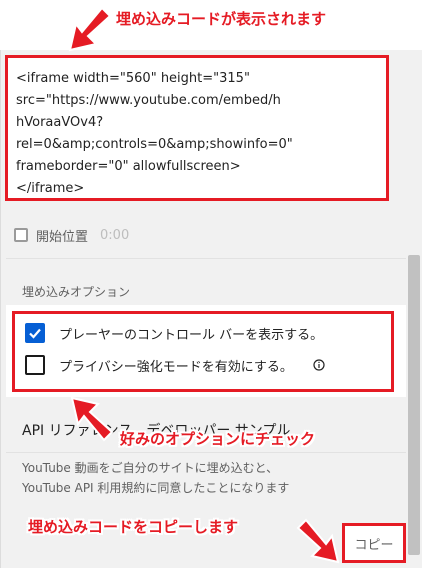 The image size is (422, 568). What do you see at coordinates (156, 488) in the screenshot?
I see `terms-line: YouTube API 利用規約に同意したことになります` at bounding box center [156, 488].